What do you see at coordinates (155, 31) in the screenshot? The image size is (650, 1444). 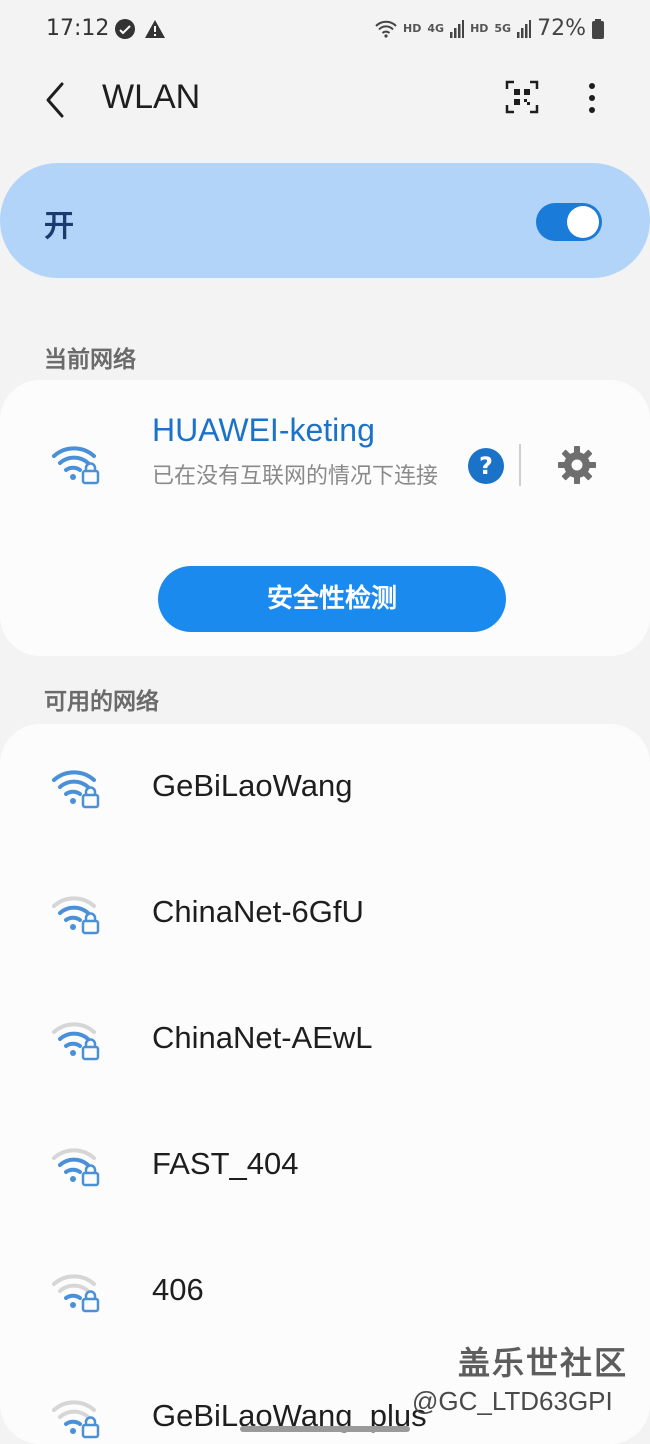 I see `warning-icon` at bounding box center [155, 31].